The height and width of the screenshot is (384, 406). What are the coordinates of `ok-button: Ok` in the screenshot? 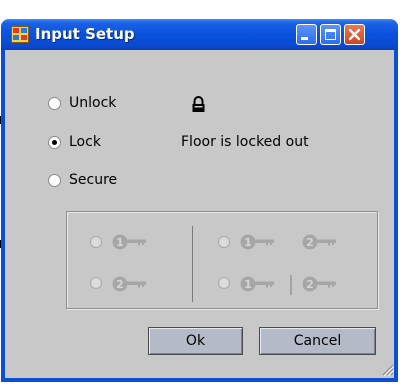 It's located at (195, 341).